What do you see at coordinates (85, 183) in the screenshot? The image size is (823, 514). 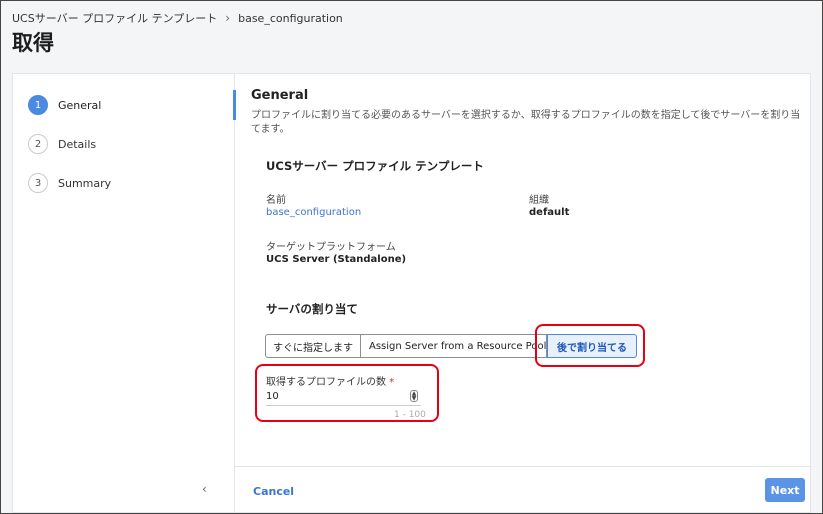 I see `step-label: Summary` at bounding box center [85, 183].